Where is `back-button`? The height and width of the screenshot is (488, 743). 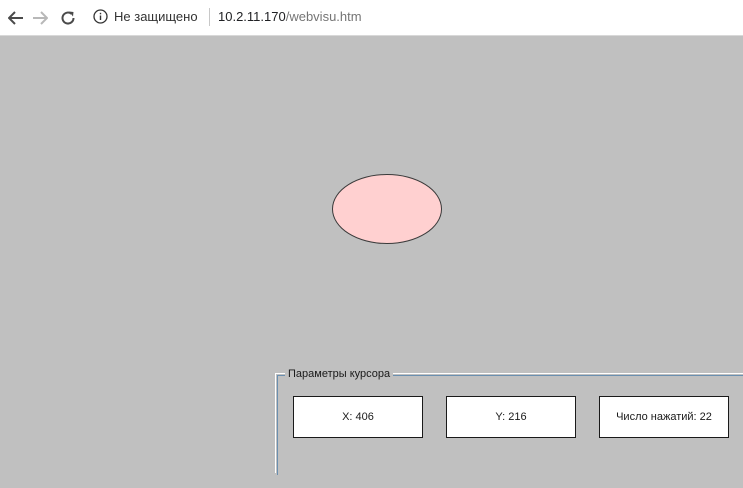
back-button is located at coordinates (16, 18).